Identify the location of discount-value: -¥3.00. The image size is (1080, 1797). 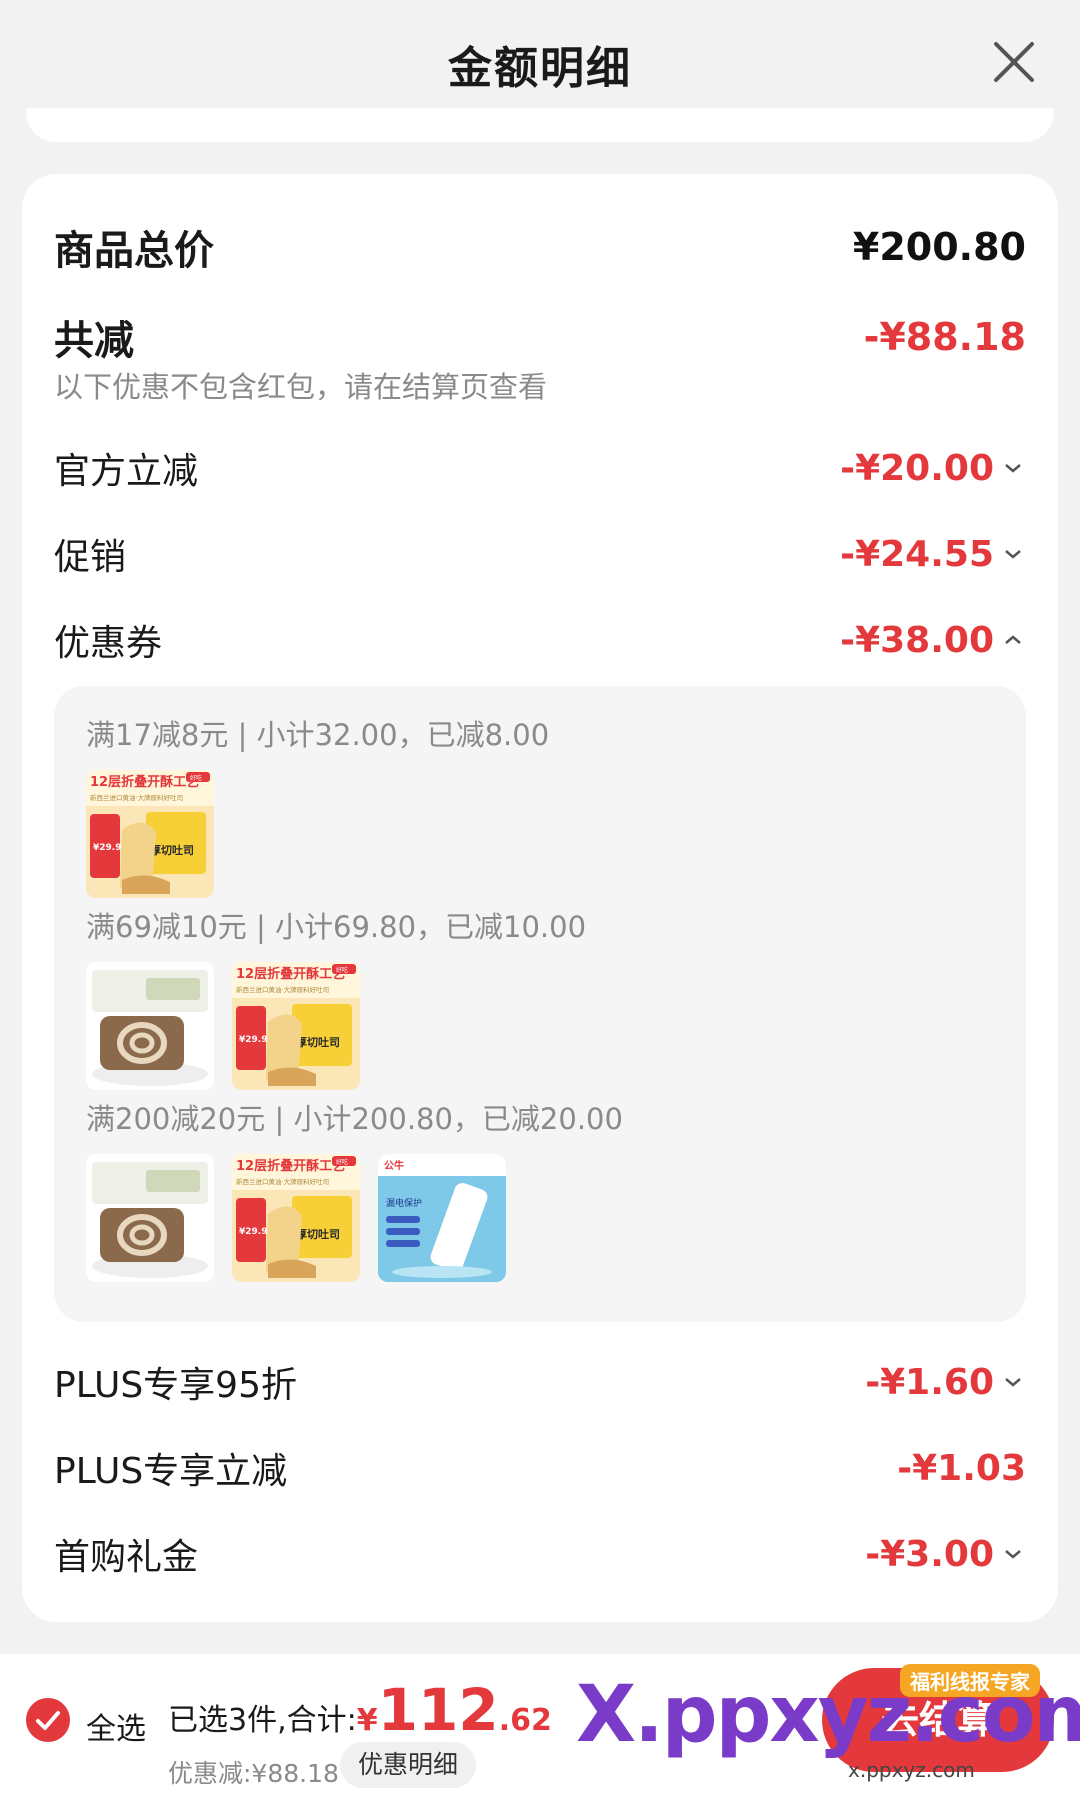
(945, 1554).